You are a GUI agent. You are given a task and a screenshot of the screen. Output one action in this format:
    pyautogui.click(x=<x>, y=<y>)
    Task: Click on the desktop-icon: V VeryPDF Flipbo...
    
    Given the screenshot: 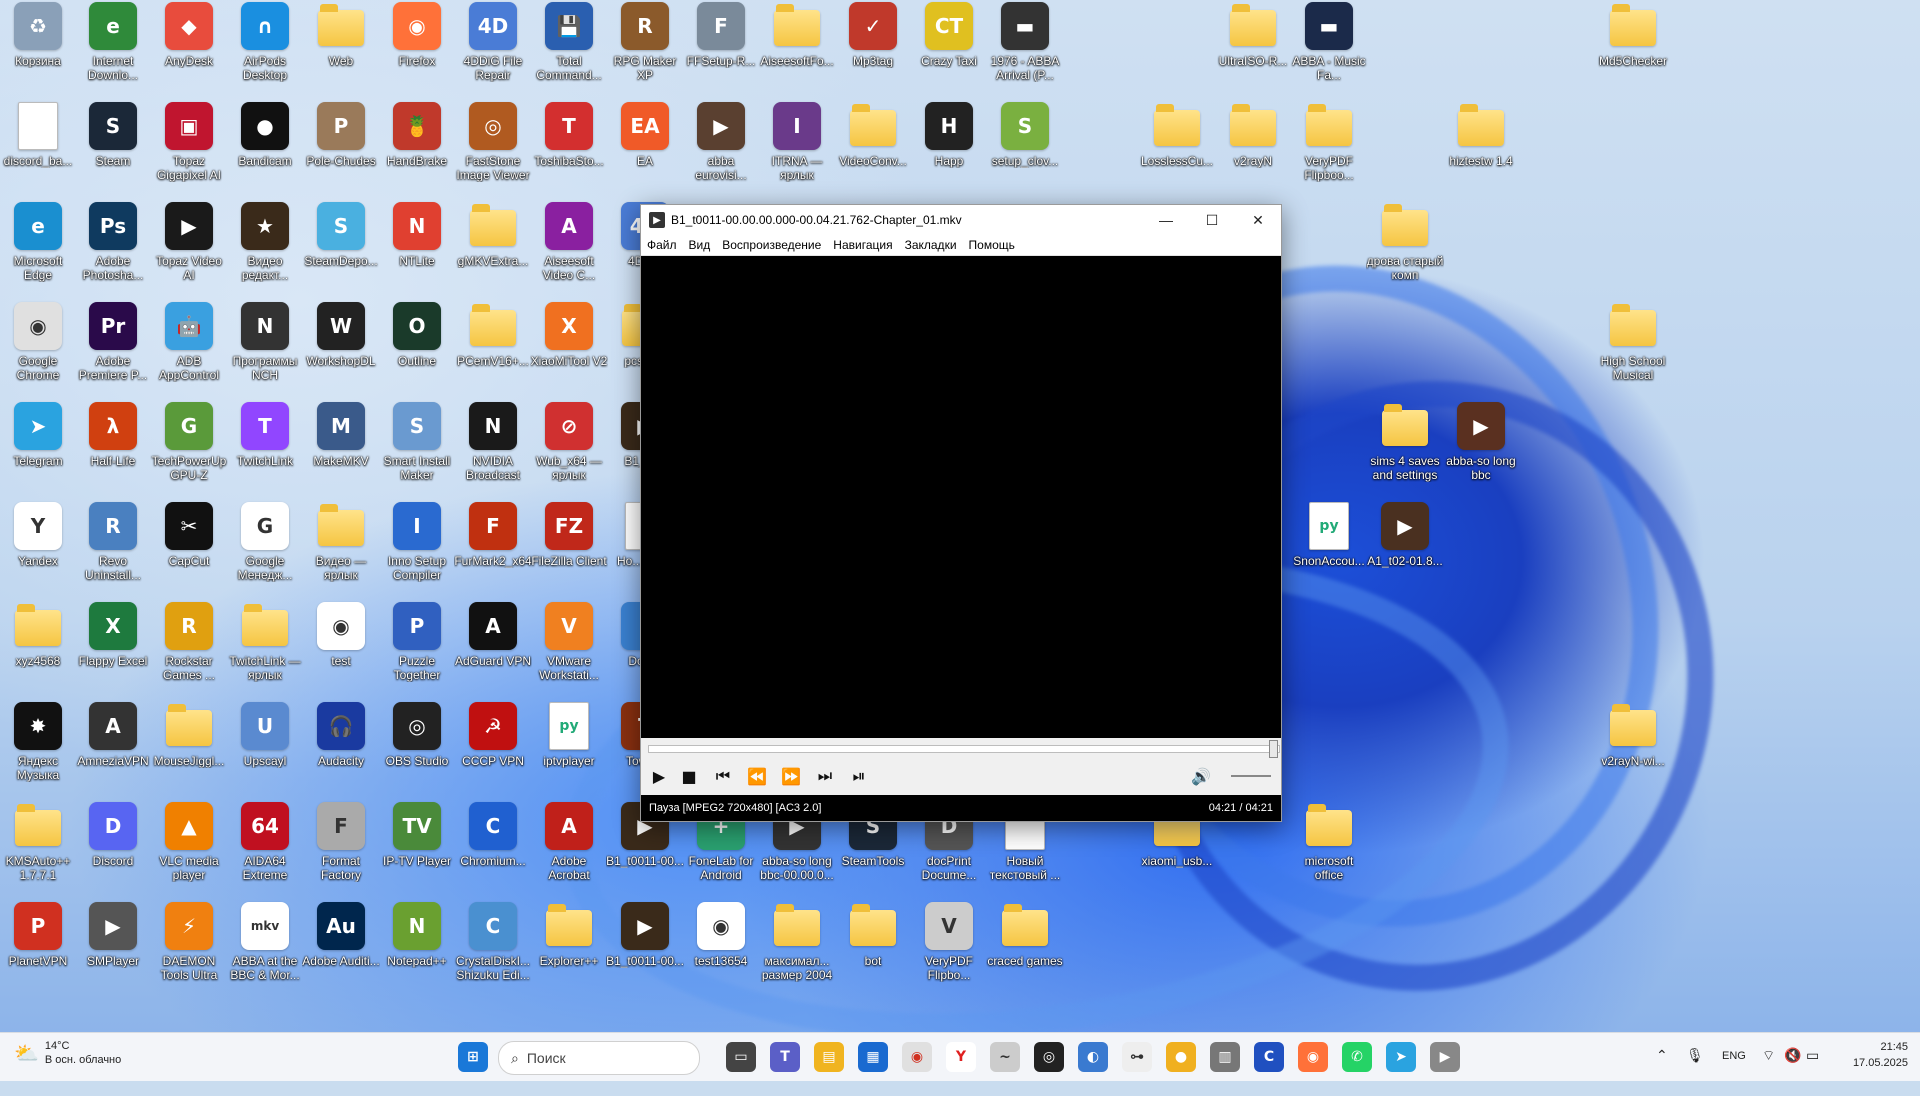 What is the action you would take?
    pyautogui.click(x=949, y=948)
    